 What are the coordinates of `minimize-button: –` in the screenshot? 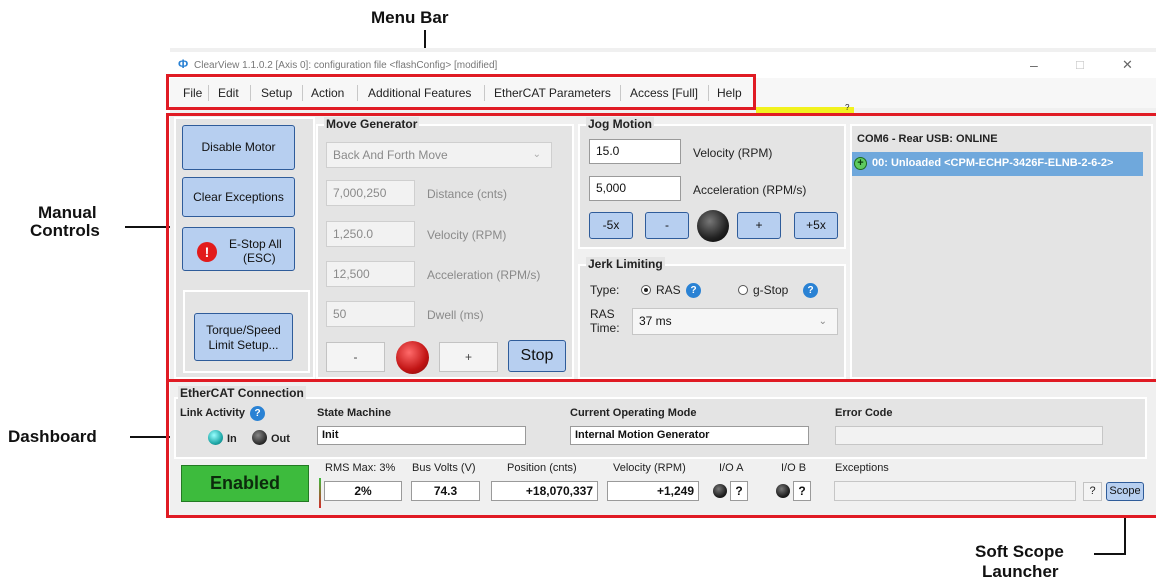 It's located at (1034, 65).